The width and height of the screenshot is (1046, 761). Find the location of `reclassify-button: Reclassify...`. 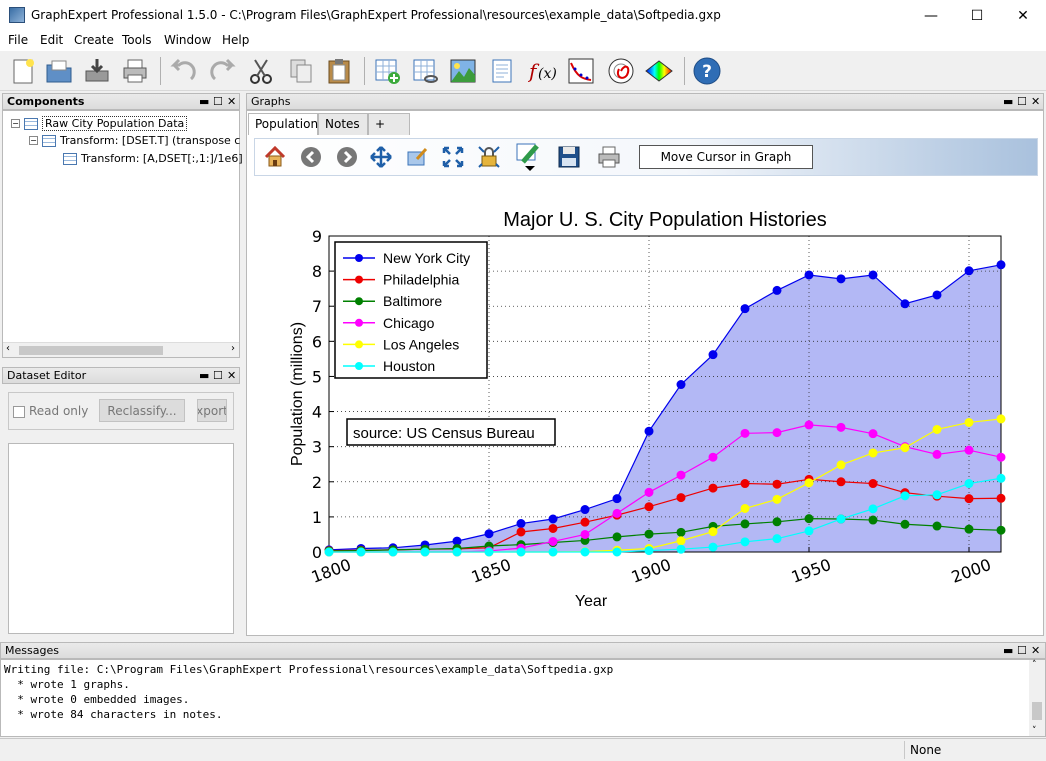

reclassify-button: Reclassify... is located at coordinates (142, 410).